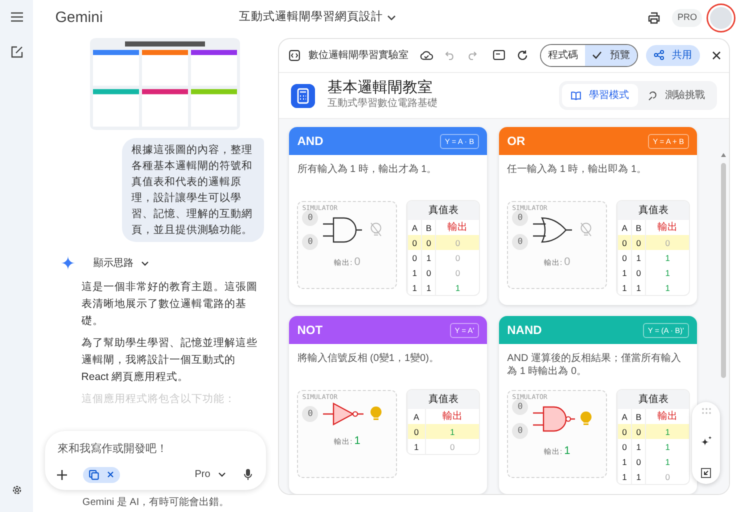 This screenshot has height=512, width=740. What do you see at coordinates (101, 474) in the screenshot?
I see `attachment-chip` at bounding box center [101, 474].